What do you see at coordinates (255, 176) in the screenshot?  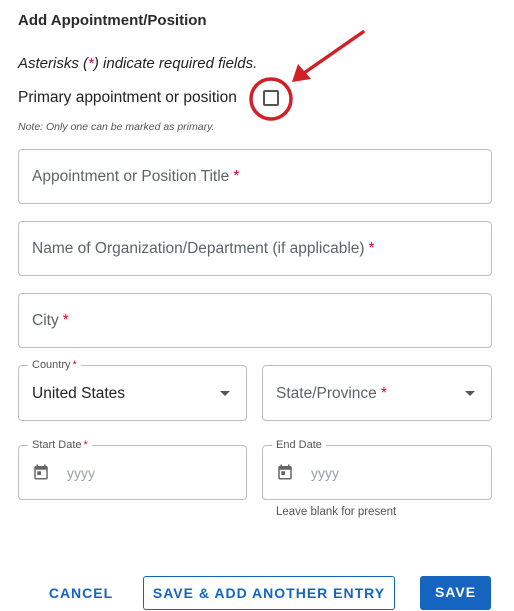 I see `appointment-title-field: Appointment or Position Title *` at bounding box center [255, 176].